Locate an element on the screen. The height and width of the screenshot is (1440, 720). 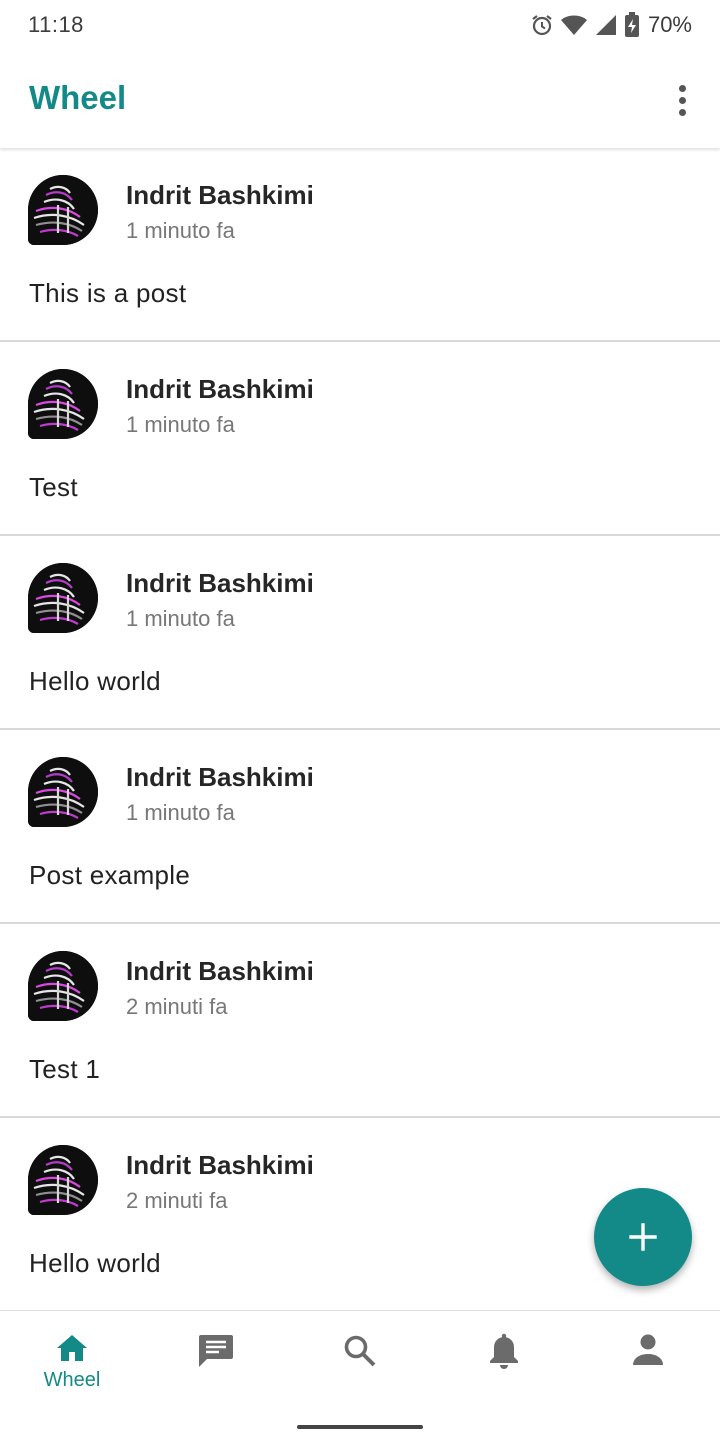
status-time: 11:18 is located at coordinates (56, 24).